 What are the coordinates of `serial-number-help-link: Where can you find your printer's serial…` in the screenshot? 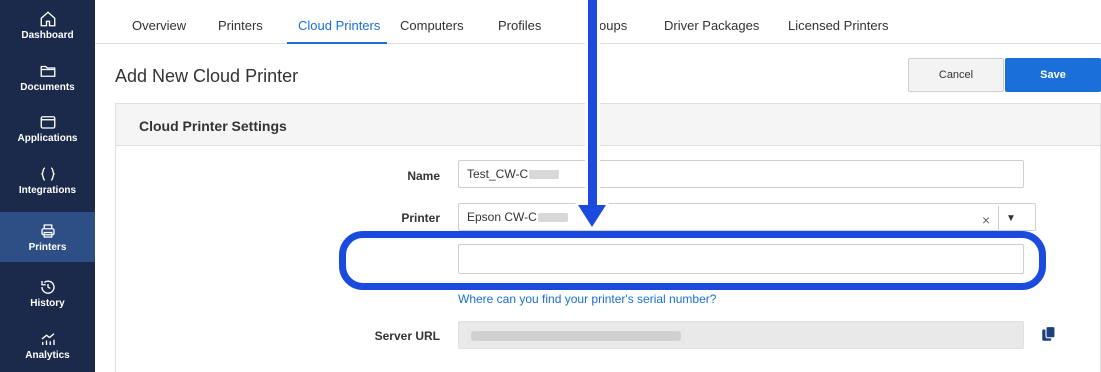 It's located at (587, 299).